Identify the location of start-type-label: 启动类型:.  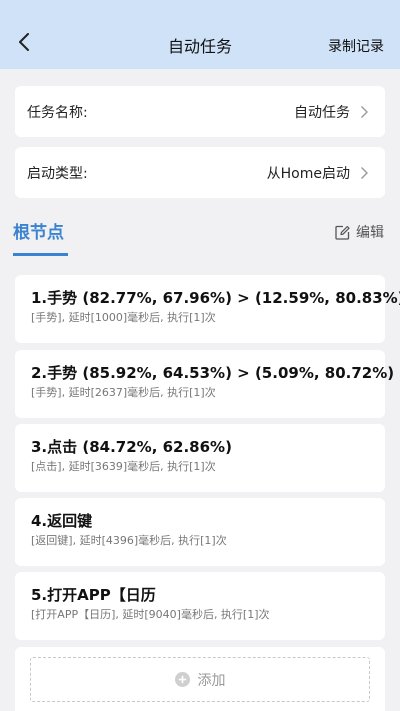
(57, 173).